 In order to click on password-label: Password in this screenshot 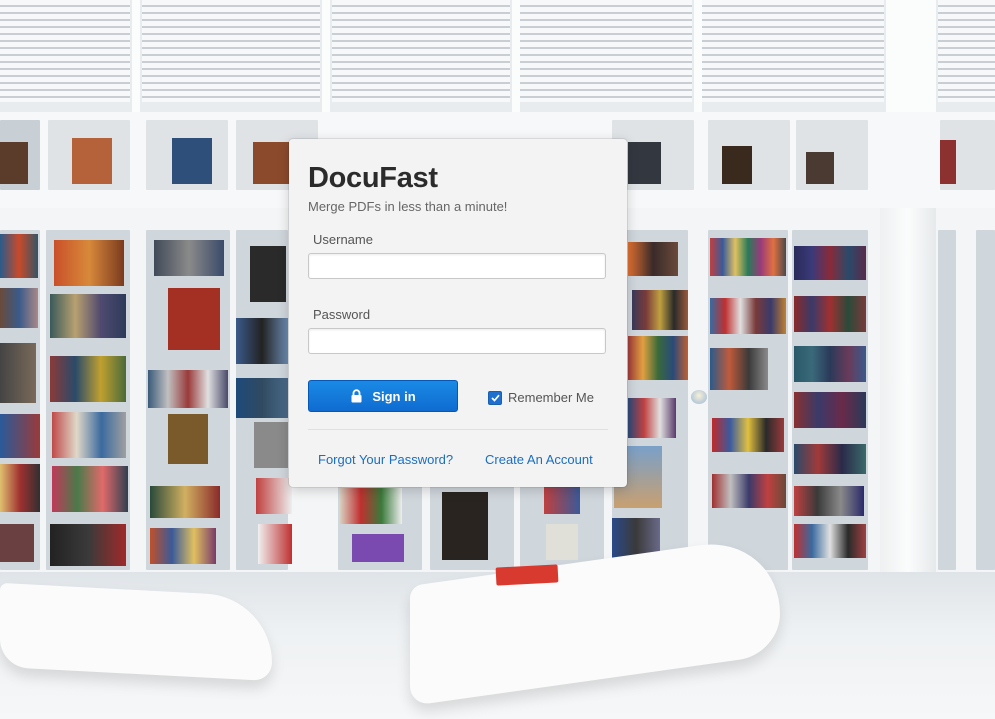, I will do `click(342, 314)`.